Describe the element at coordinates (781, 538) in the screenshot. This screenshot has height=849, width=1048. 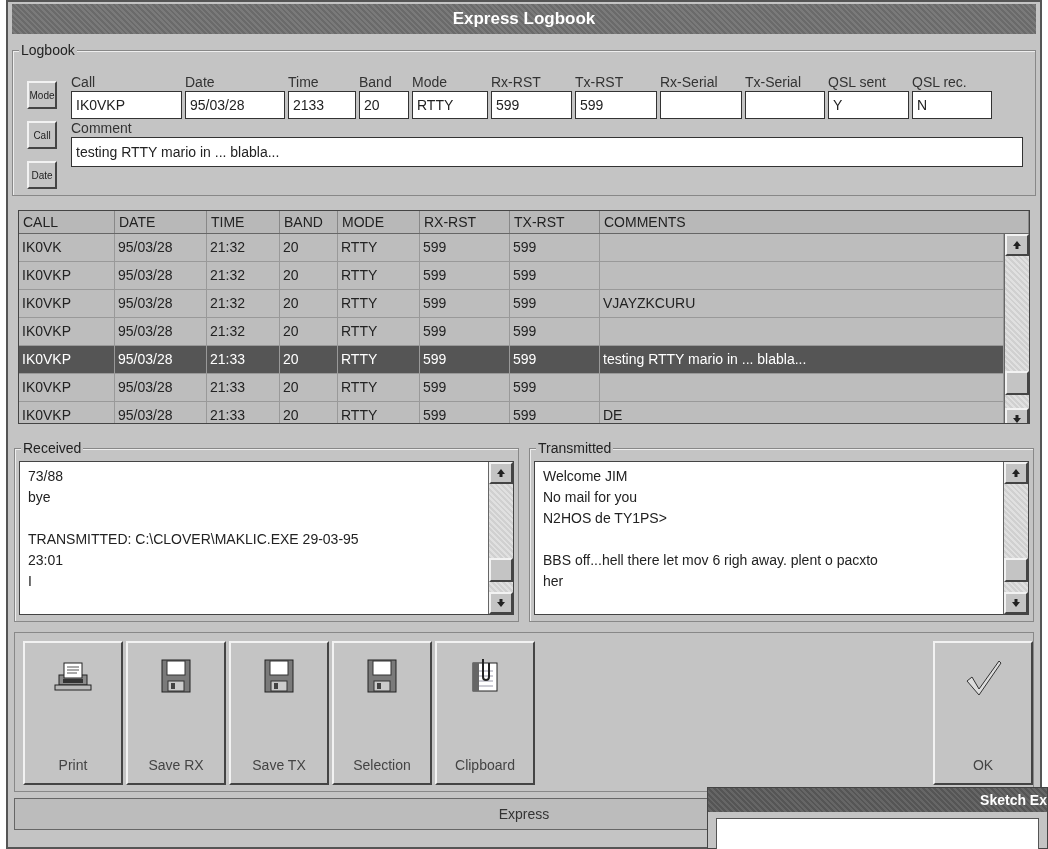
I see `text-area: Welcome JIM No mail for you N2HOS de TY1PS> BBS off...hell there let mov 6 righ away. plent o pacxto her` at that location.